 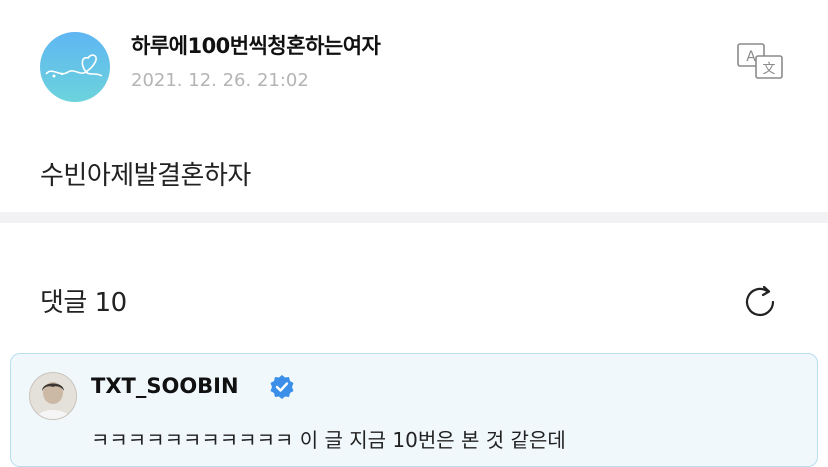 What do you see at coordinates (282, 387) in the screenshot?
I see `verified-badge-icon` at bounding box center [282, 387].